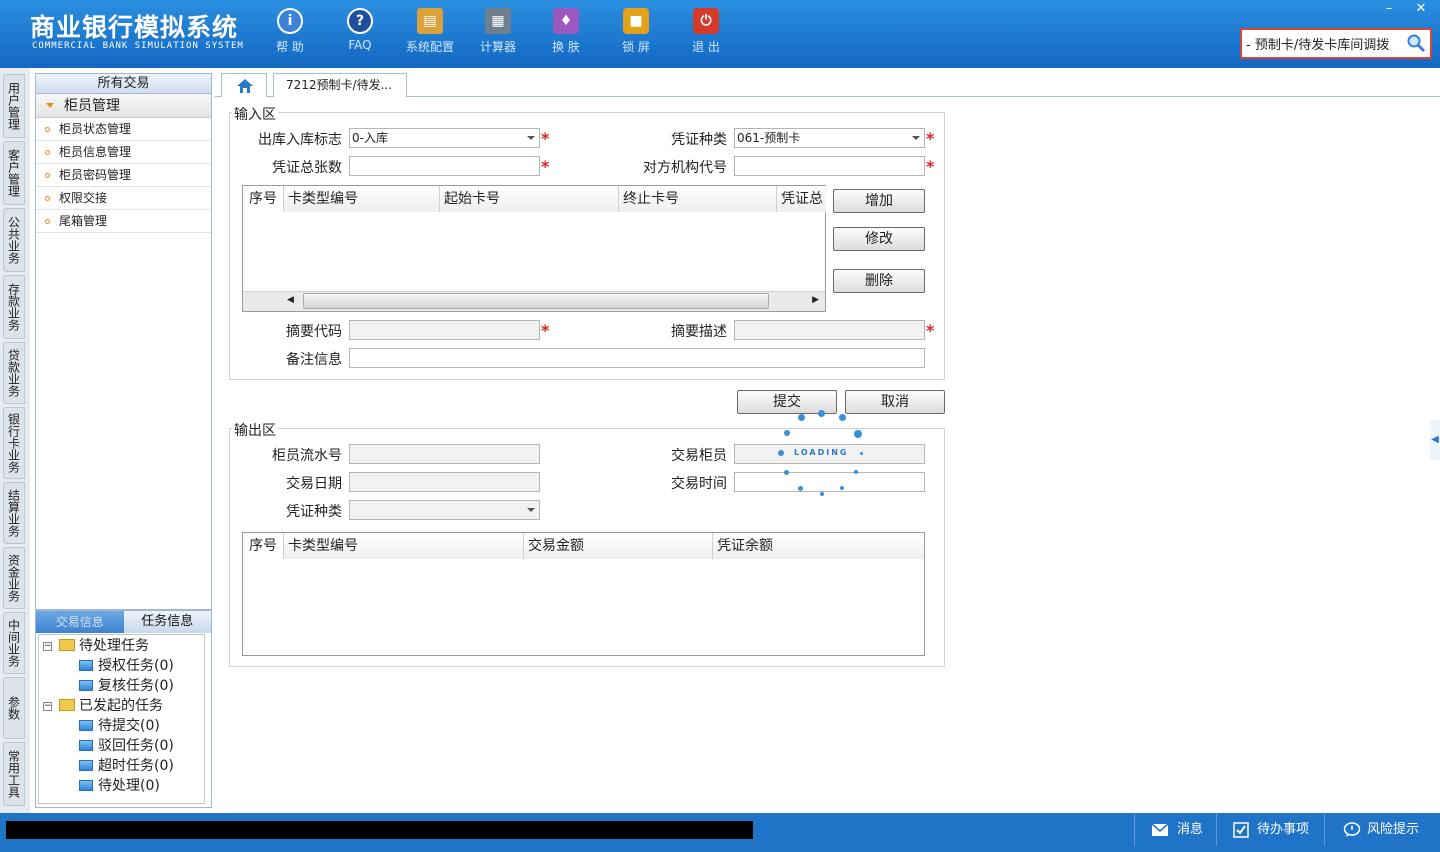  What do you see at coordinates (1175, 829) in the screenshot?
I see `messages-button: 消息` at bounding box center [1175, 829].